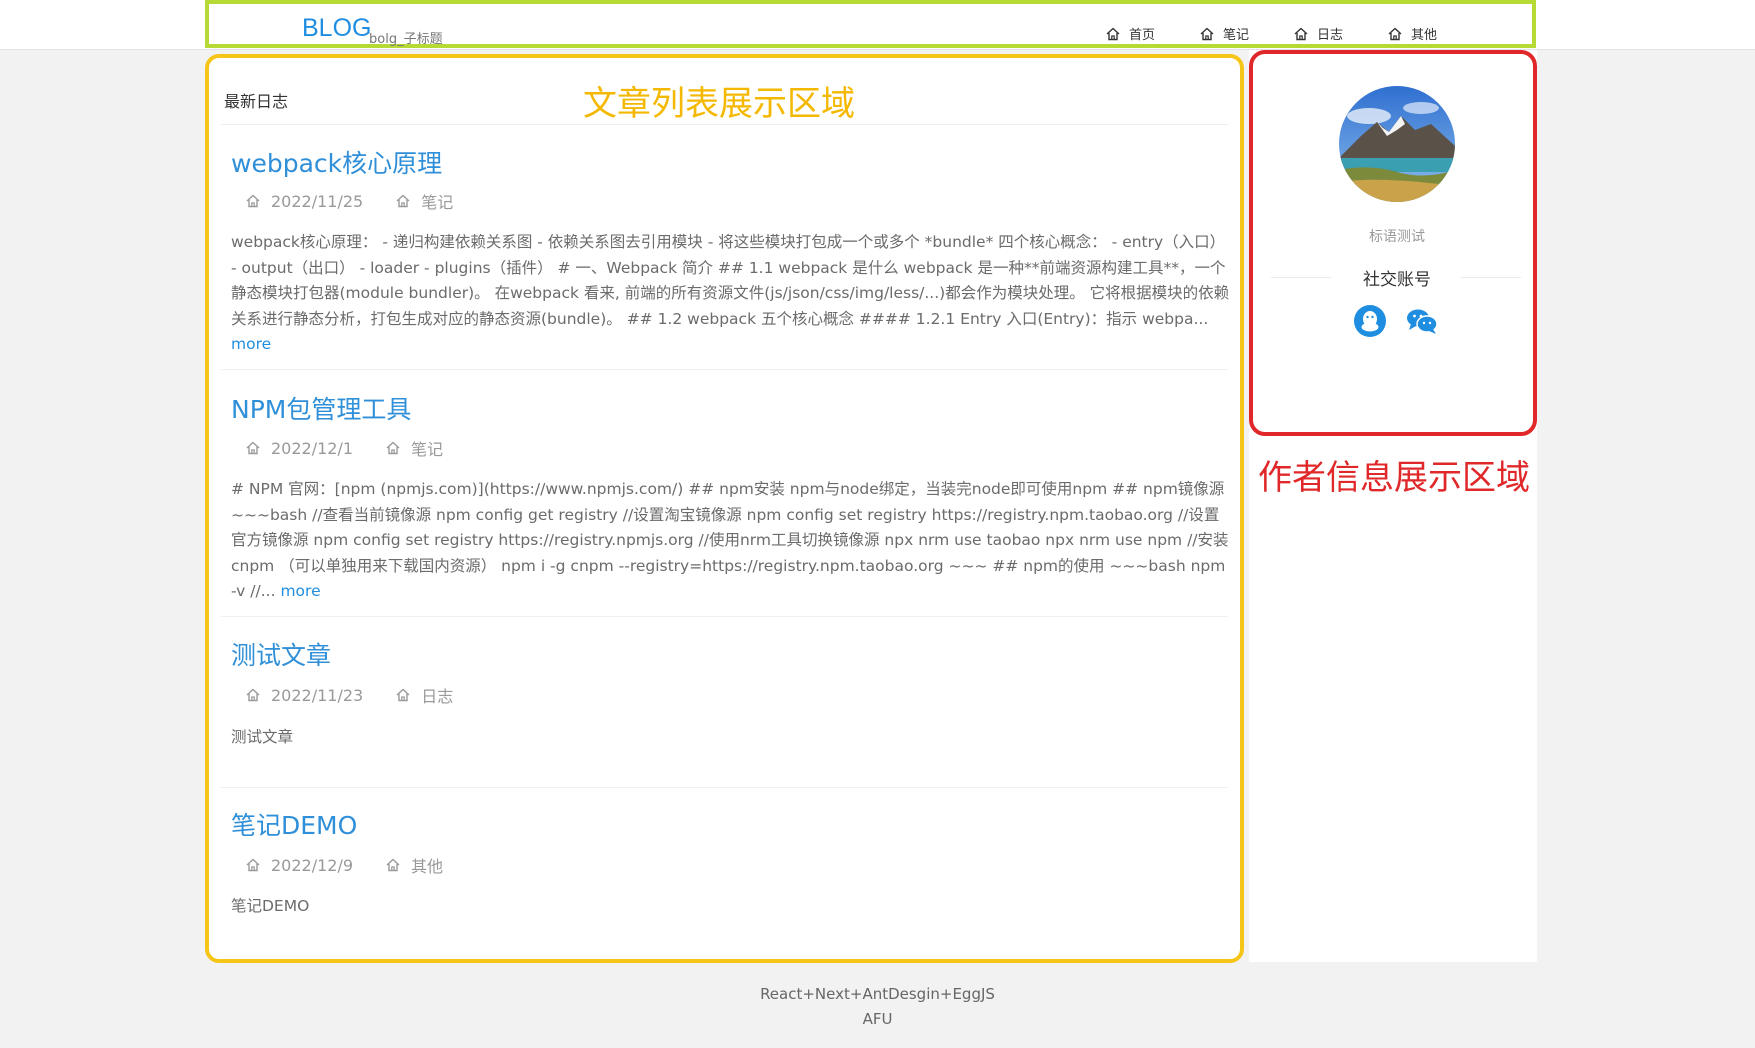  What do you see at coordinates (719, 104) in the screenshot?
I see `list-area-annotation: 文章列表展示区域` at bounding box center [719, 104].